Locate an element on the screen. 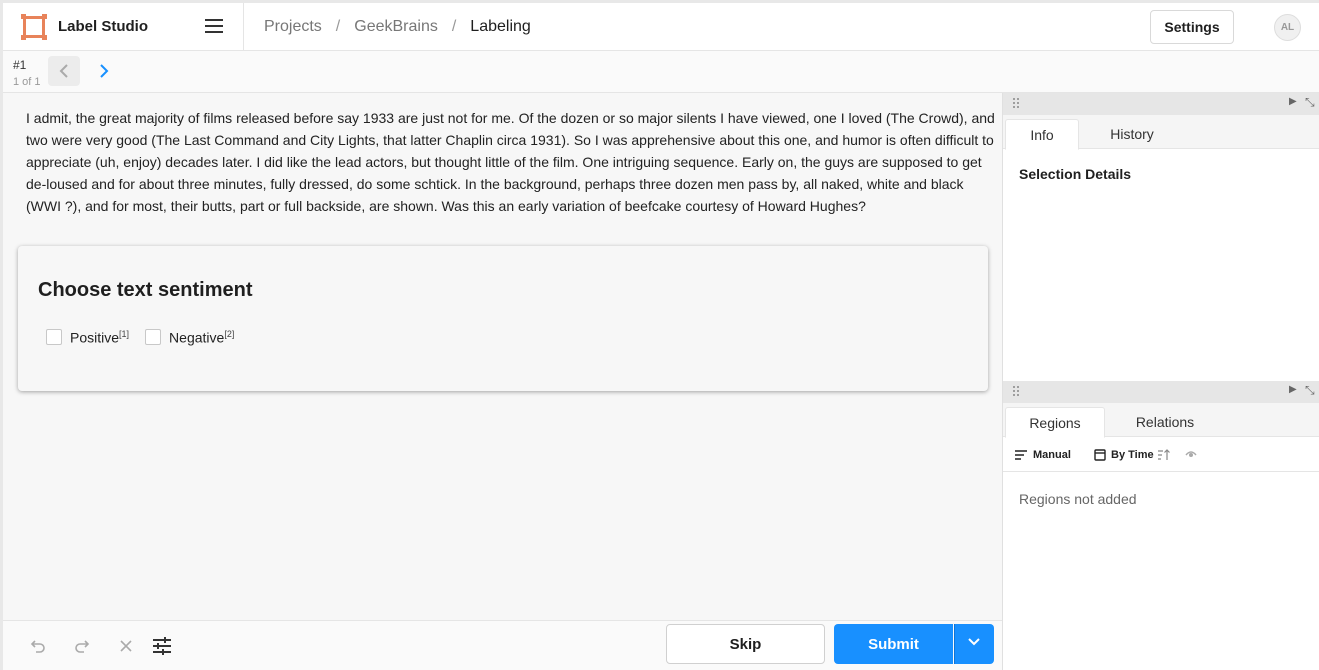 This screenshot has height=670, width=1319. manual-order-button: Manual is located at coordinates (1043, 455).